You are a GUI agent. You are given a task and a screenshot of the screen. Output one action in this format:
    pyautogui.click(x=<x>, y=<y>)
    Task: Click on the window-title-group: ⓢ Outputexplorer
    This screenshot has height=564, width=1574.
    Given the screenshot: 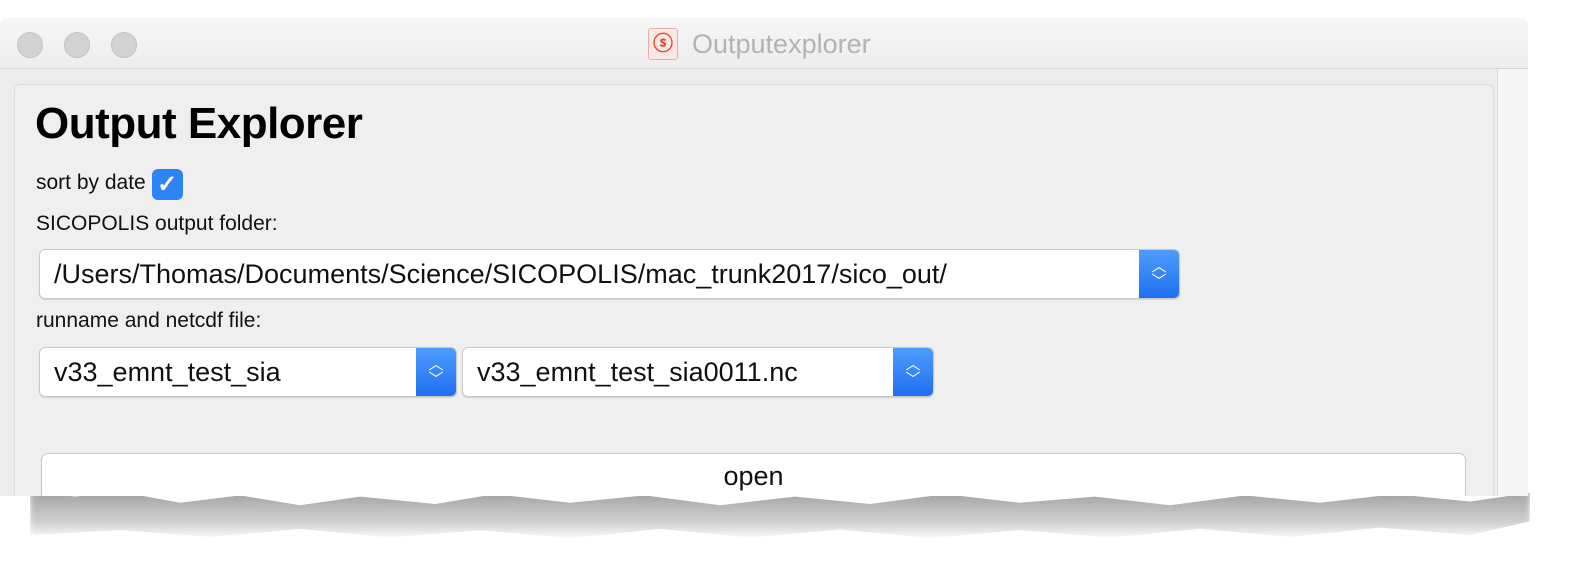 What is the action you would take?
    pyautogui.click(x=759, y=44)
    